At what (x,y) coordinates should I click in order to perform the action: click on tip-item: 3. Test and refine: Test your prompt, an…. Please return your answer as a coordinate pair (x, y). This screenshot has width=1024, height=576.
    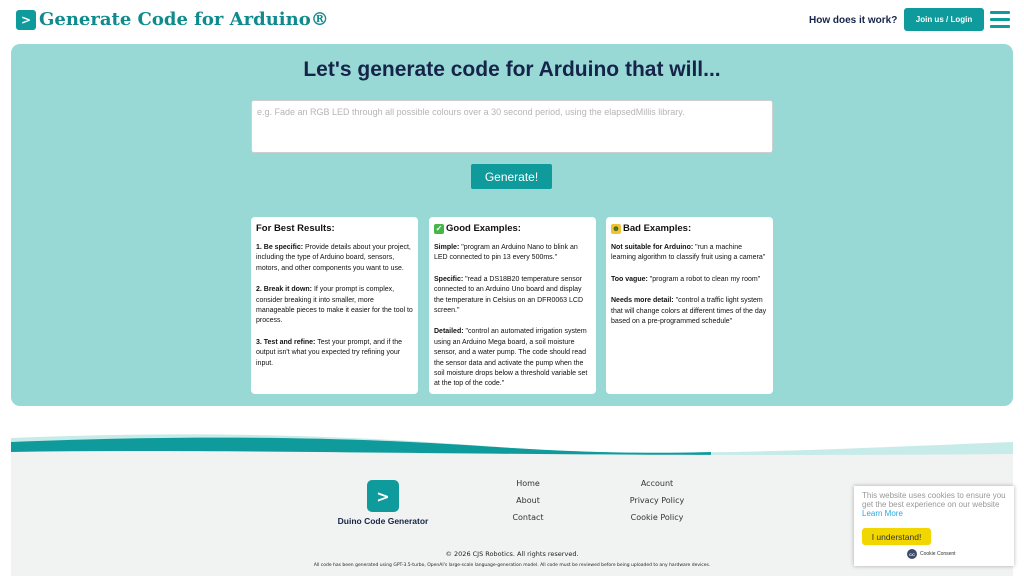
    Looking at the image, I should click on (334, 353).